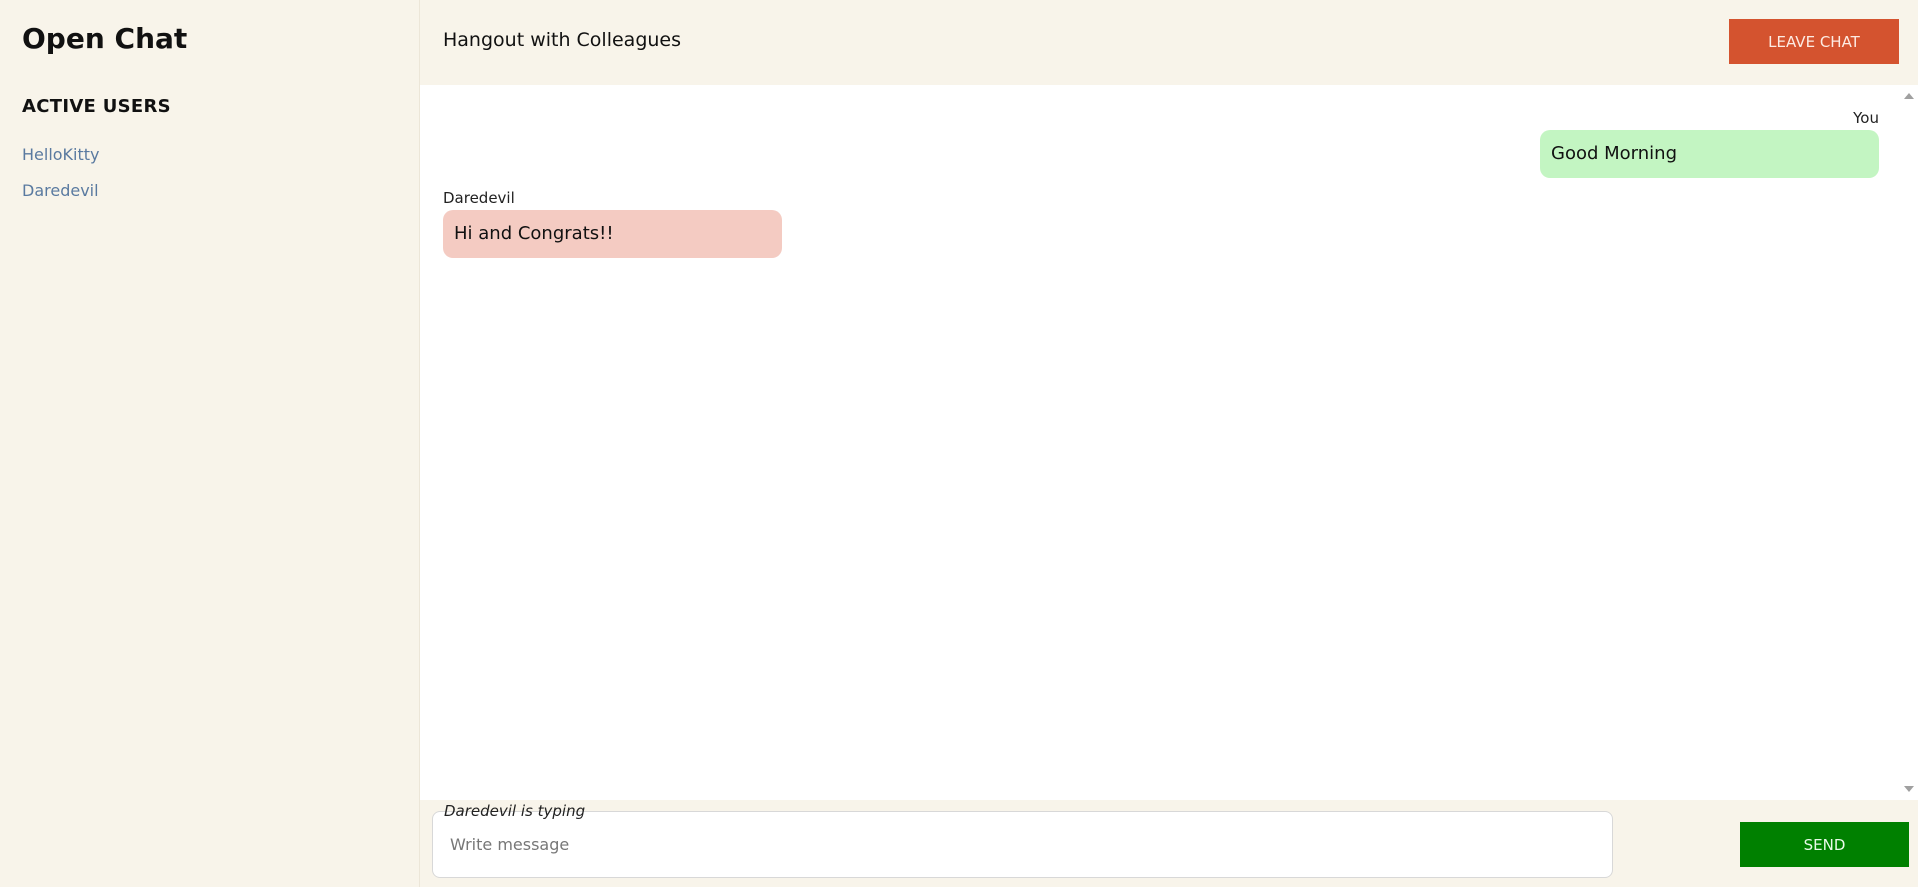 This screenshot has width=1918, height=887. Describe the element at coordinates (1909, 789) in the screenshot. I see `scroll-down-icon` at that location.